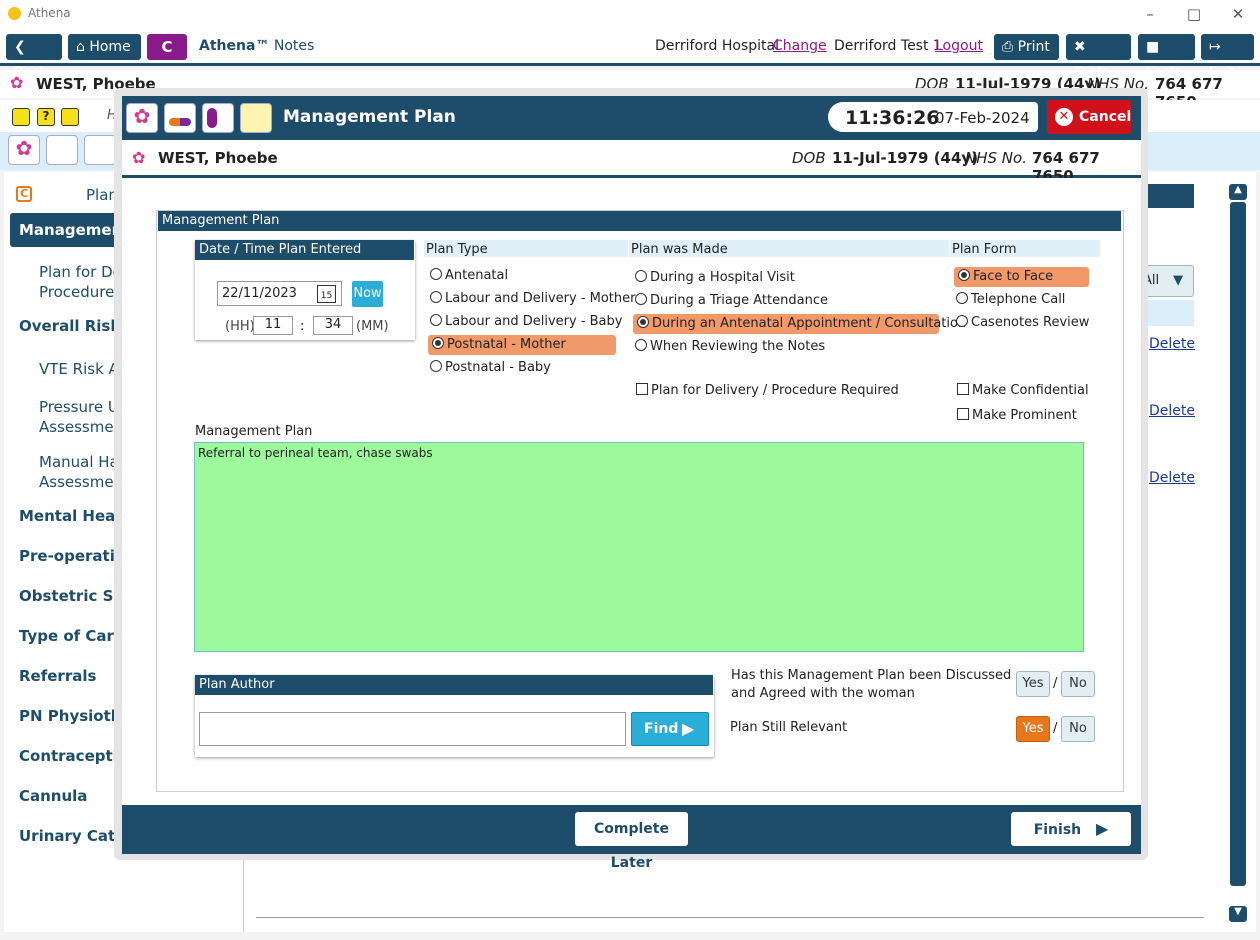  I want to click on scroll-up-icon: ▲, so click(1238, 192).